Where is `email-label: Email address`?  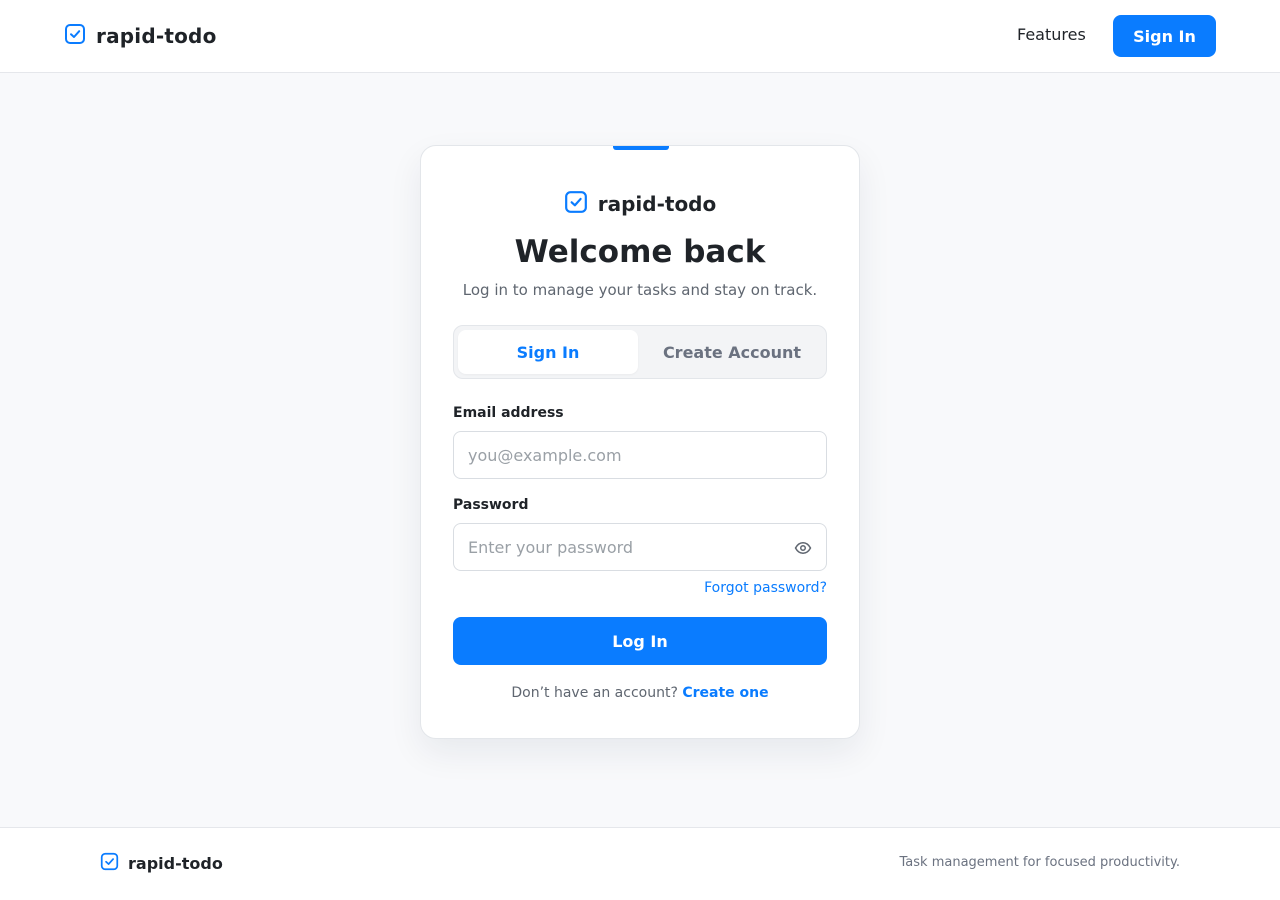 email-label: Email address is located at coordinates (508, 413).